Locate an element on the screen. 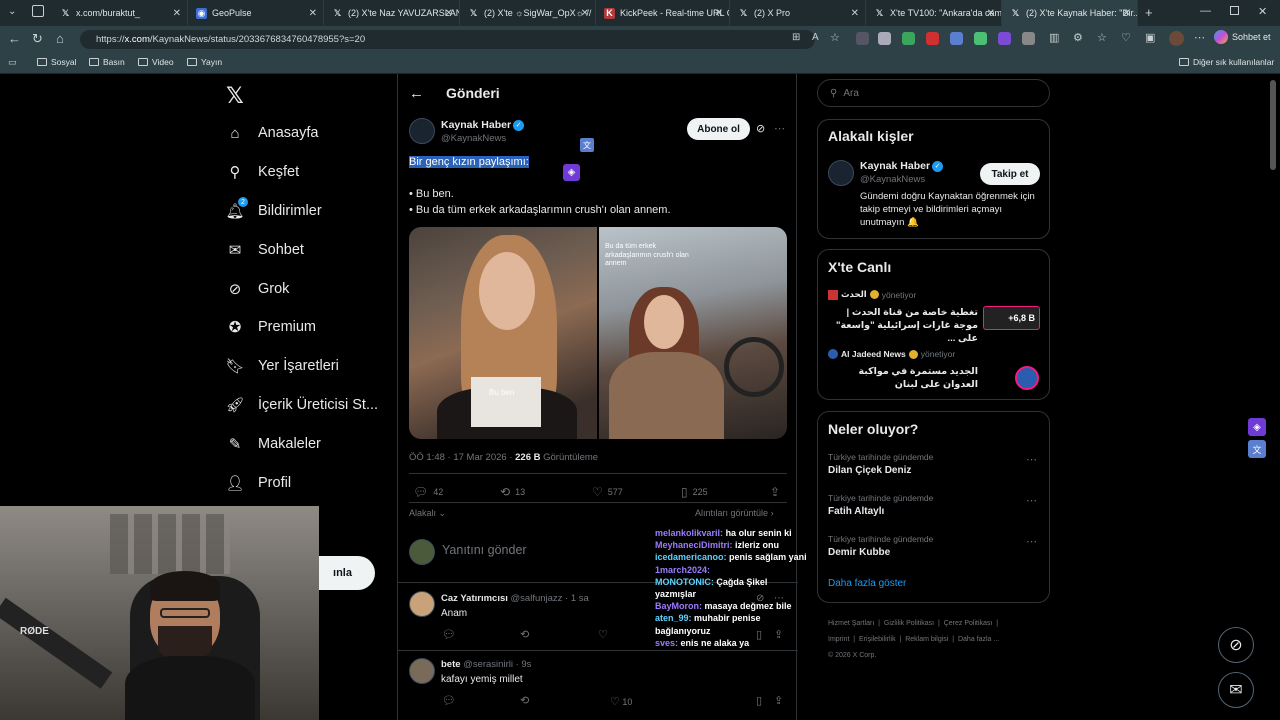 The height and width of the screenshot is (720, 1280). sidebar-item-messages: ✉ Sohbet is located at coordinates (265, 250).